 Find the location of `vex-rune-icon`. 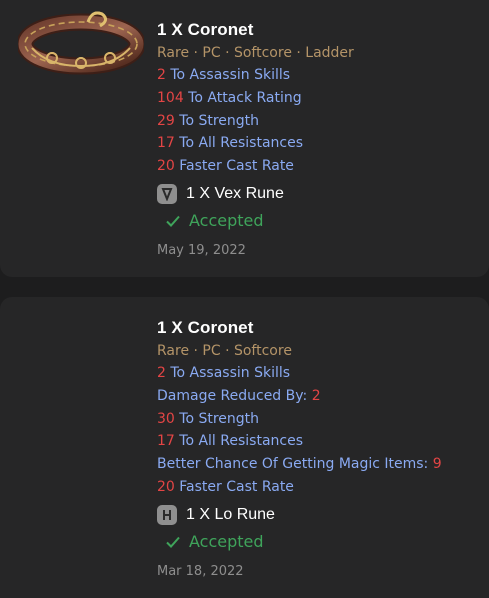

vex-rune-icon is located at coordinates (167, 193).